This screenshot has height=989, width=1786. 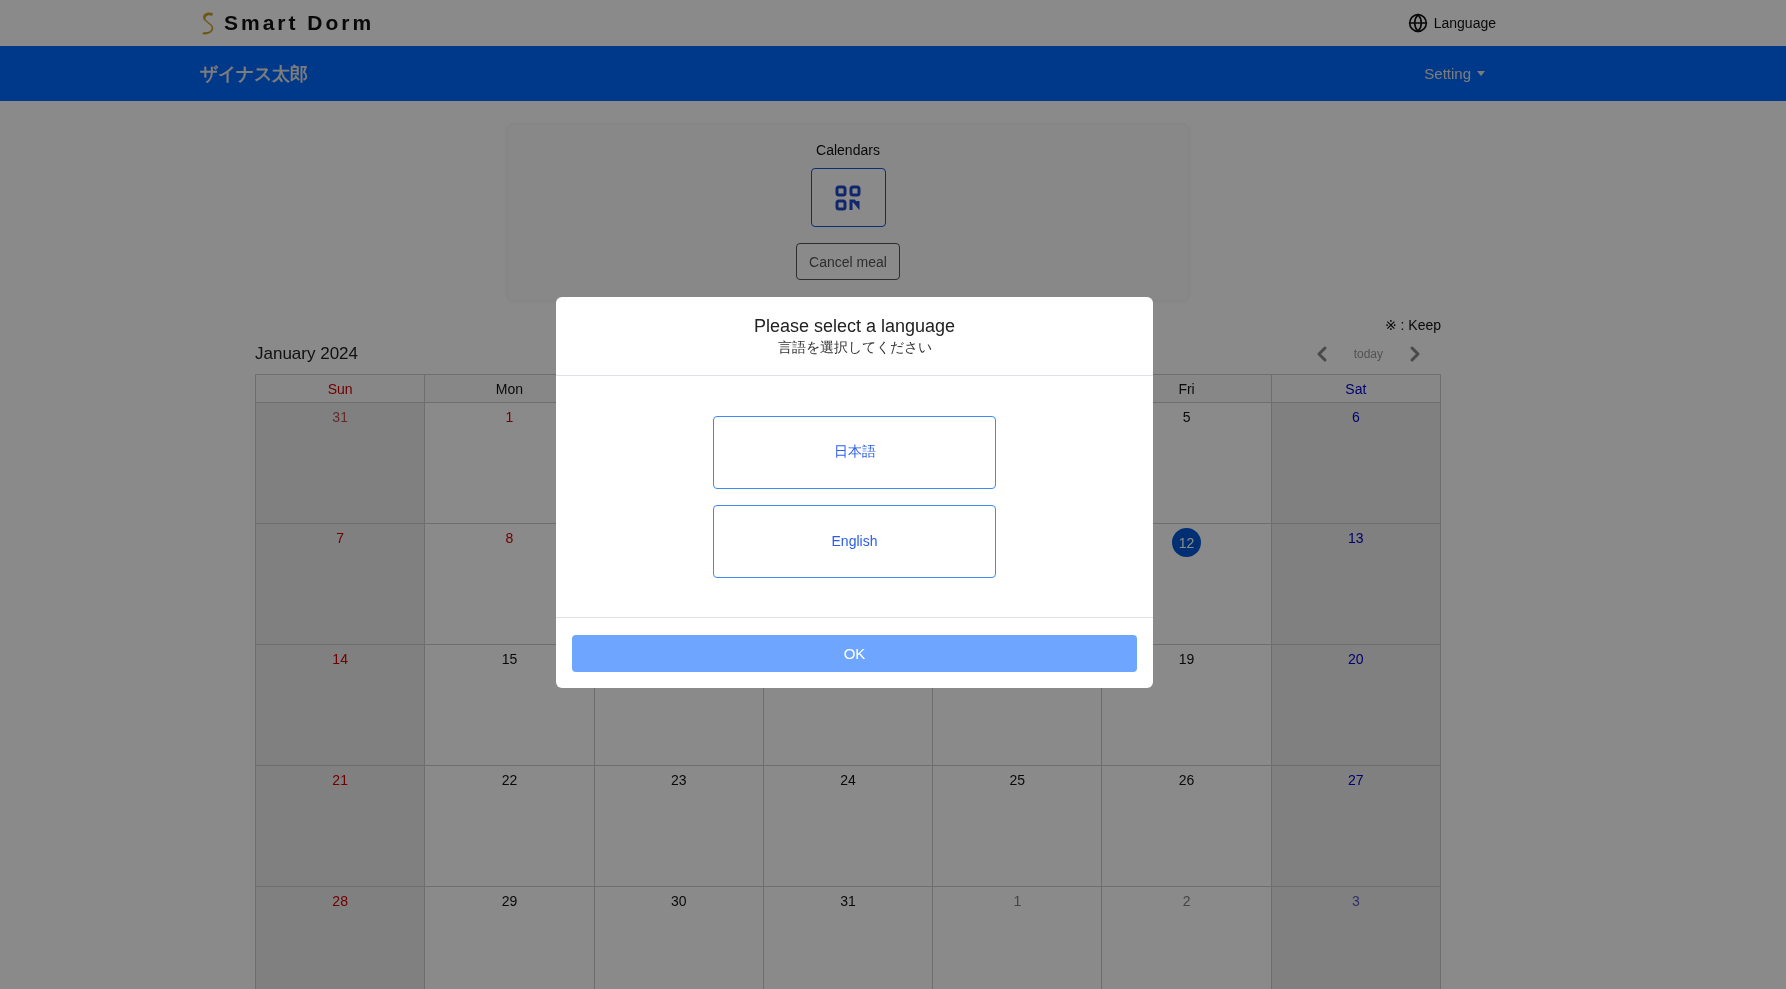 I want to click on day-cell: 25, so click(x=1018, y=826).